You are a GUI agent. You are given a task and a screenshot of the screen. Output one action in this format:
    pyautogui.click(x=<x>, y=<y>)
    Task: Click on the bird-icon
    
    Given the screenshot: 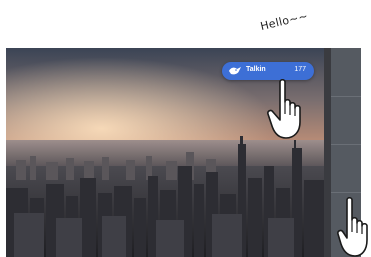 What is the action you would take?
    pyautogui.click(x=235, y=71)
    